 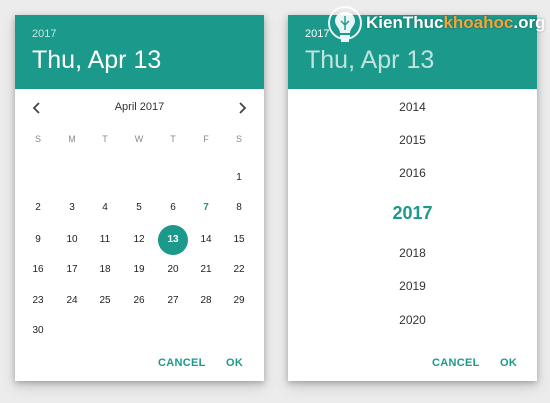 I want to click on watermark-text: KienThuckhoahoc.org, so click(x=455, y=23).